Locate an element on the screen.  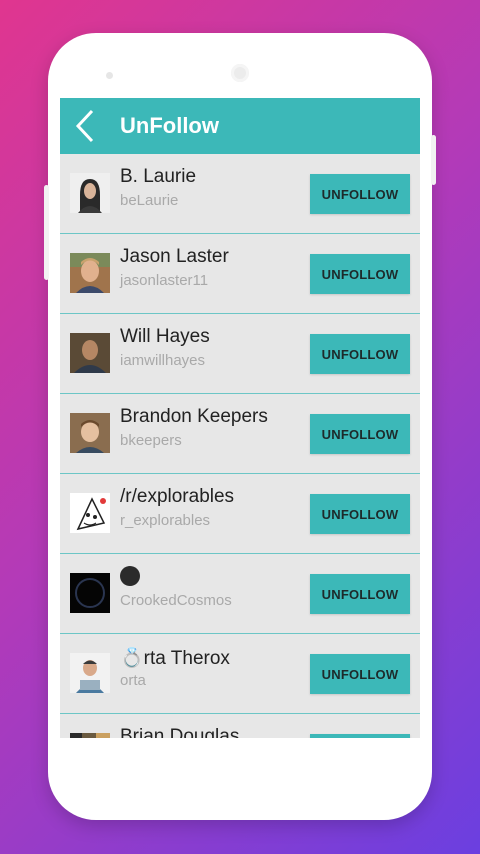
list-item: Brandon Keepers bkeepers UNFOLLOW is located at coordinates (240, 434).